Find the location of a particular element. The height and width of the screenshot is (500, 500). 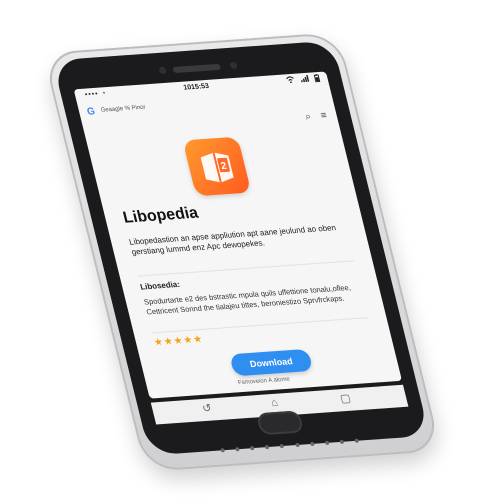

home-button is located at coordinates (280, 423).